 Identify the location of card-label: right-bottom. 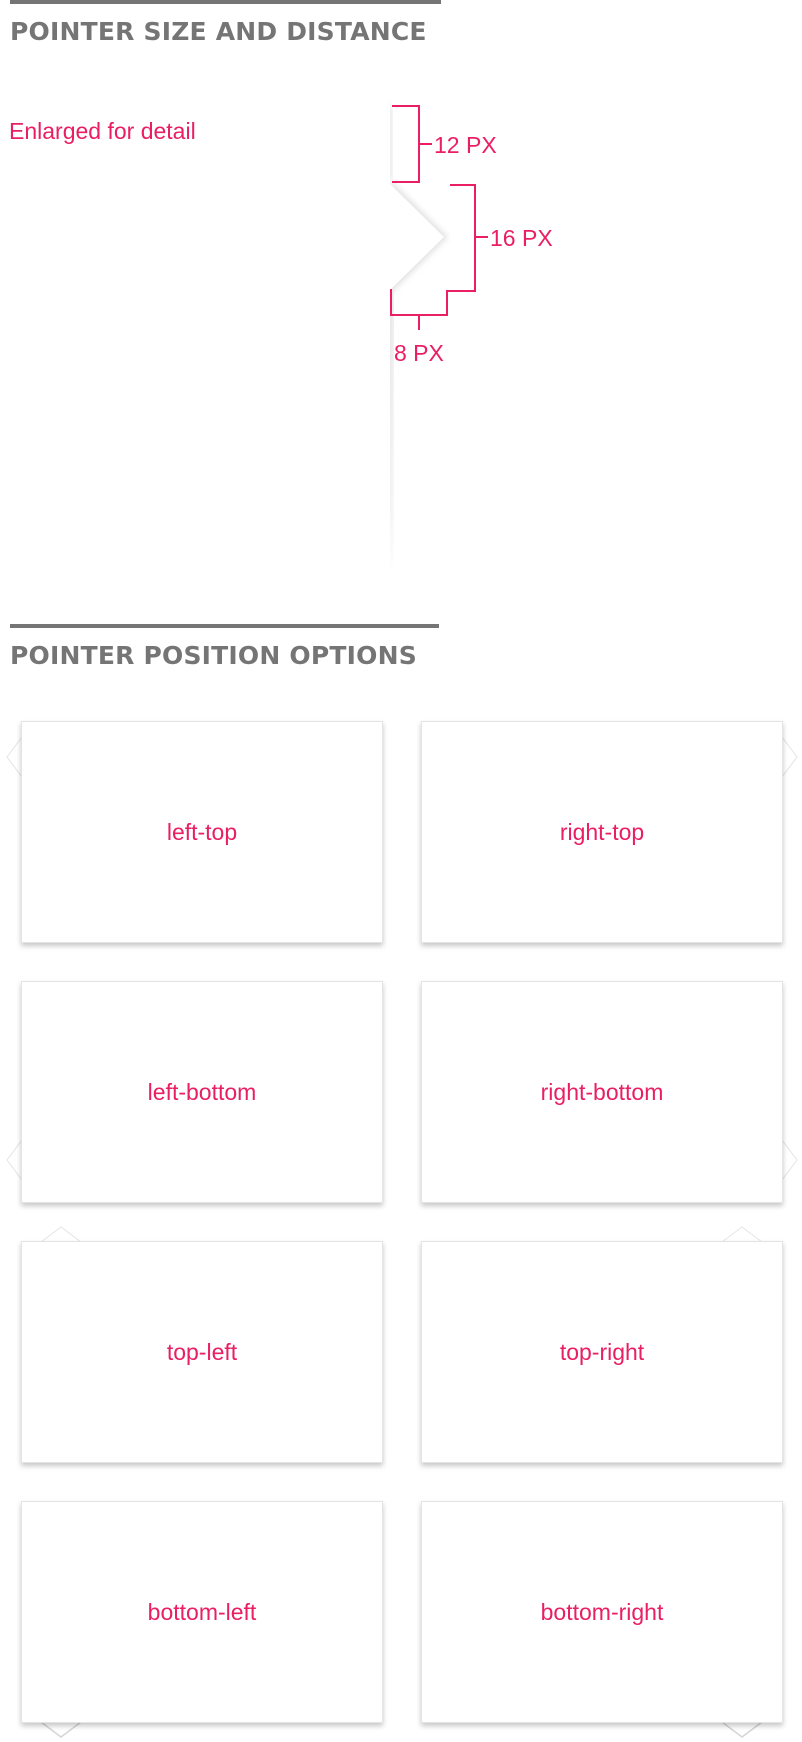
(602, 1091).